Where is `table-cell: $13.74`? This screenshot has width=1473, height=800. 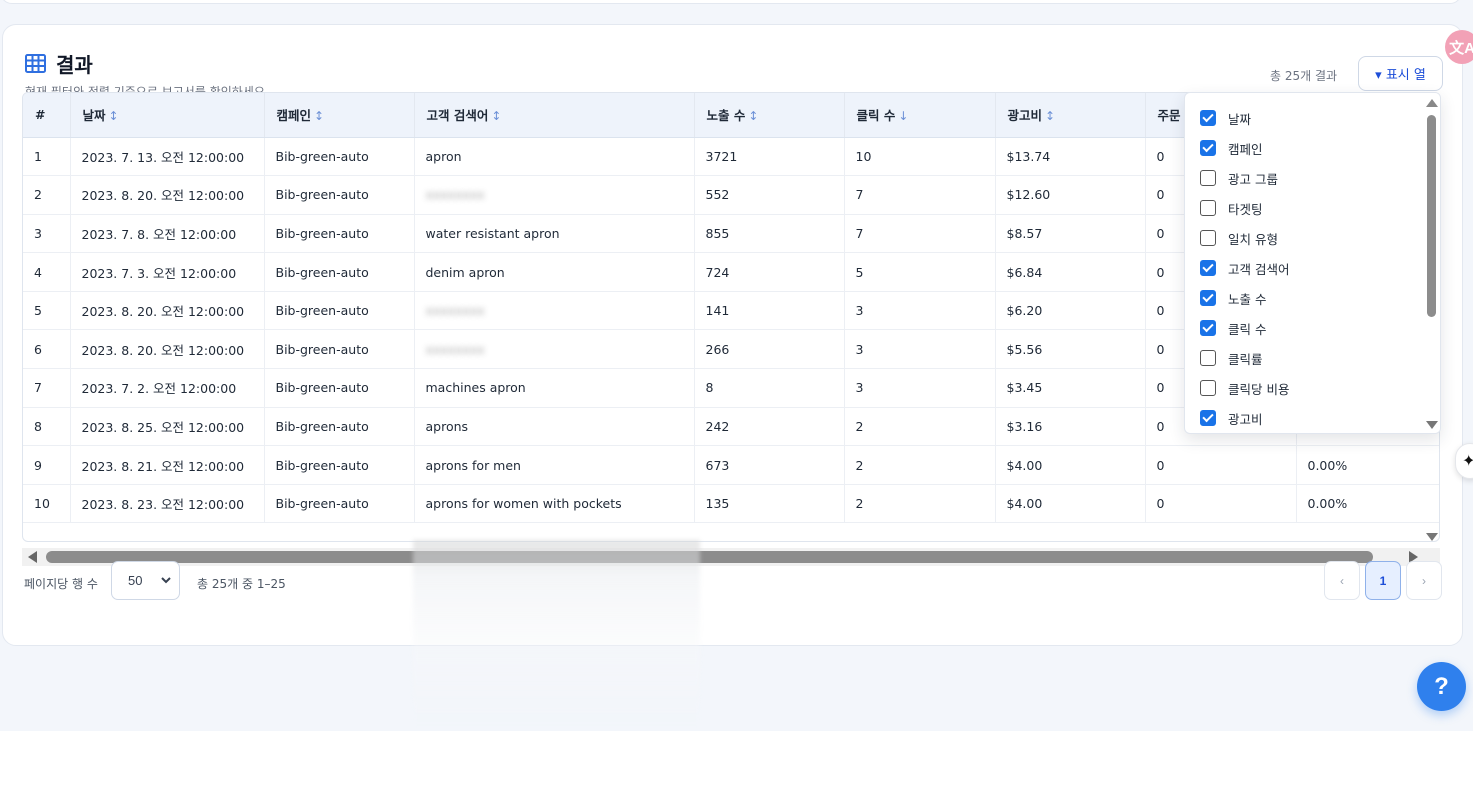 table-cell: $13.74 is located at coordinates (1070, 157).